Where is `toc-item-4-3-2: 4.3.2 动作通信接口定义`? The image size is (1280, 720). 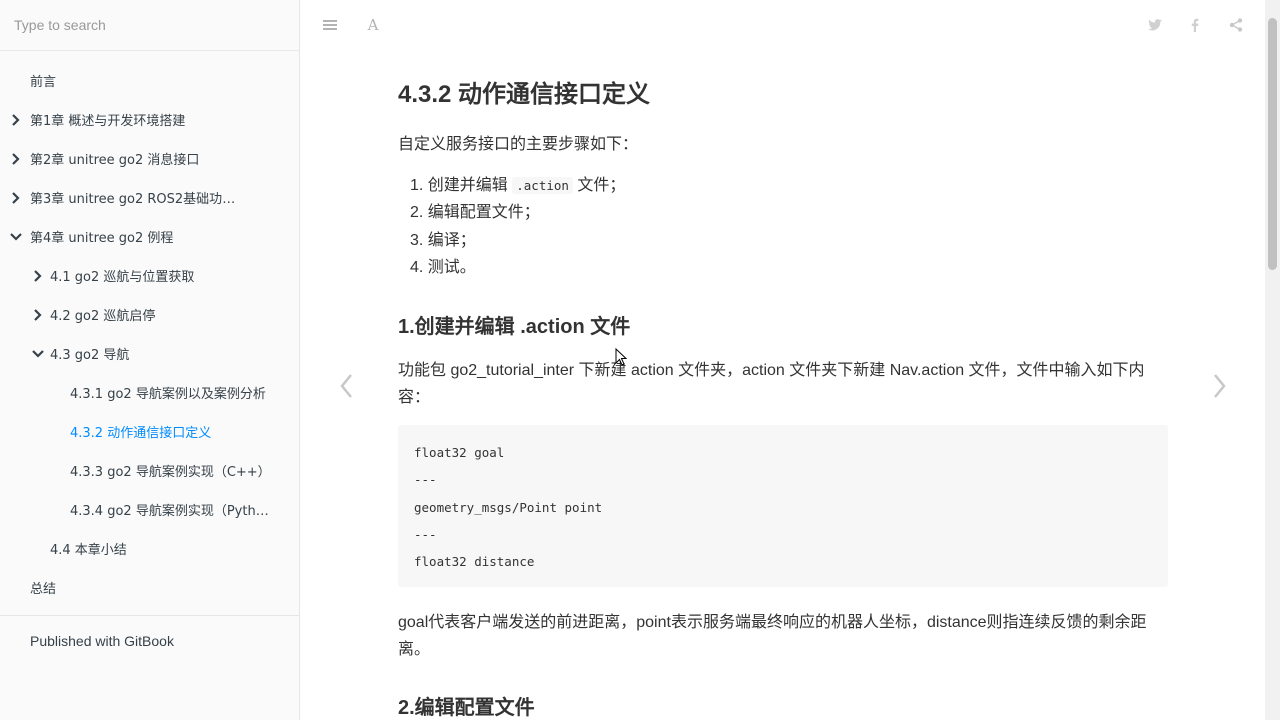
toc-item-4-3-2: 4.3.2 动作通信接口定义 is located at coordinates (149, 431).